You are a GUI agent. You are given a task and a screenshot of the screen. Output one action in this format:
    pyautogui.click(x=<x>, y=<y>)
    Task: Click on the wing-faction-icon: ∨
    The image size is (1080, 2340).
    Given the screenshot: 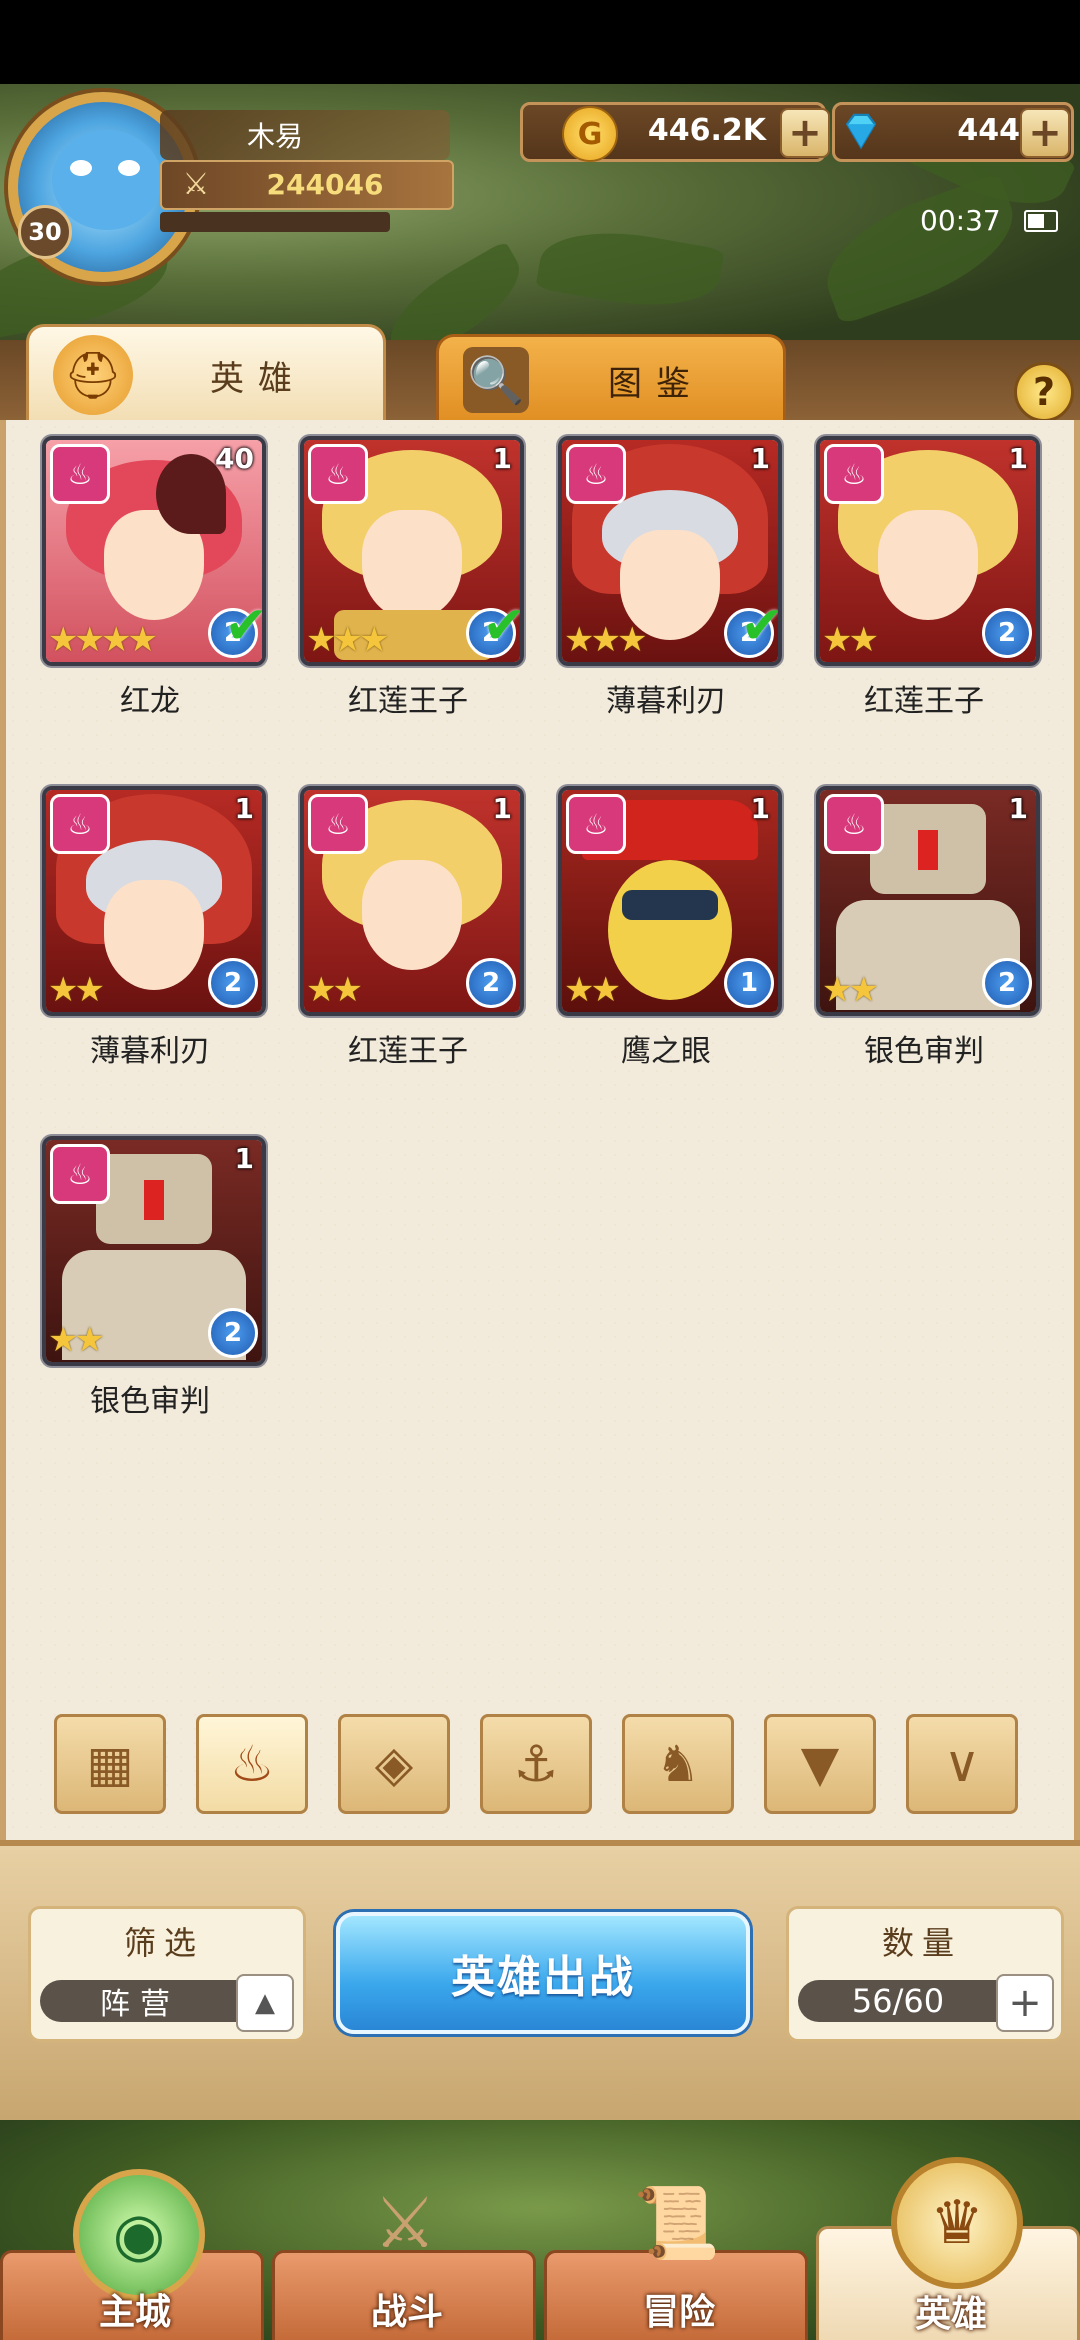 What is the action you would take?
    pyautogui.click(x=962, y=1764)
    